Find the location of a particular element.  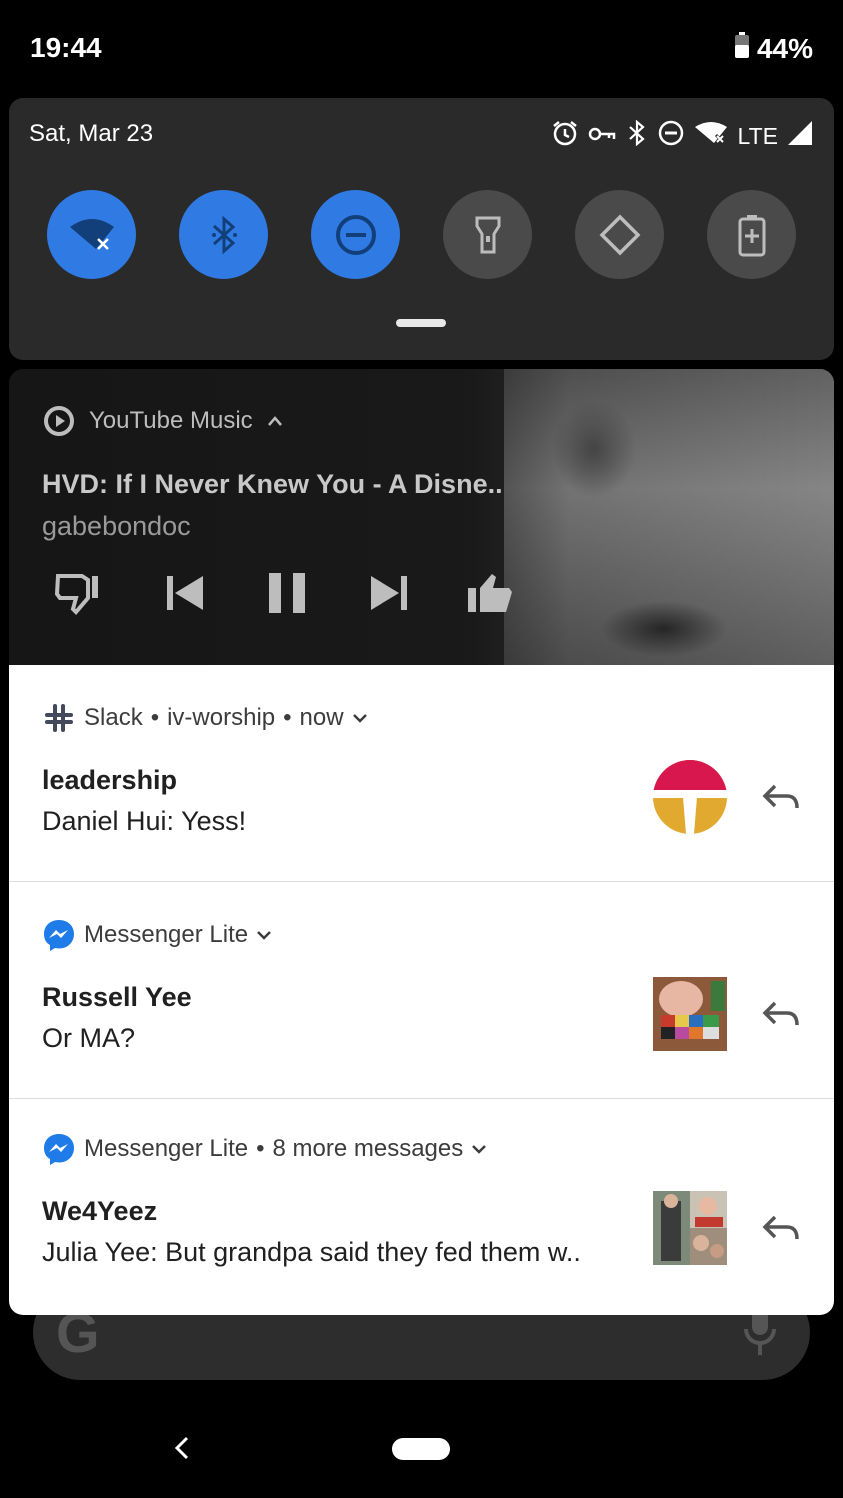

media-title: HVD: If I Never Knew You - A Disne.. is located at coordinates (272, 484).